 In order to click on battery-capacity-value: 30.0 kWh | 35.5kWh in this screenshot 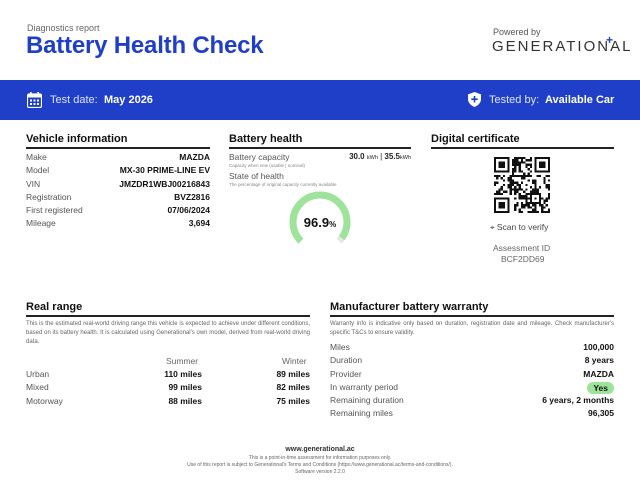, I will do `click(355, 156)`.